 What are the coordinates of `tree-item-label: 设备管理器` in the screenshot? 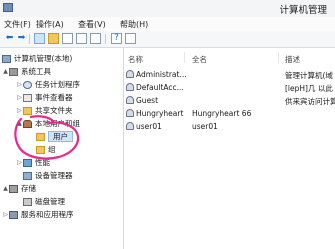 It's located at (54, 175).